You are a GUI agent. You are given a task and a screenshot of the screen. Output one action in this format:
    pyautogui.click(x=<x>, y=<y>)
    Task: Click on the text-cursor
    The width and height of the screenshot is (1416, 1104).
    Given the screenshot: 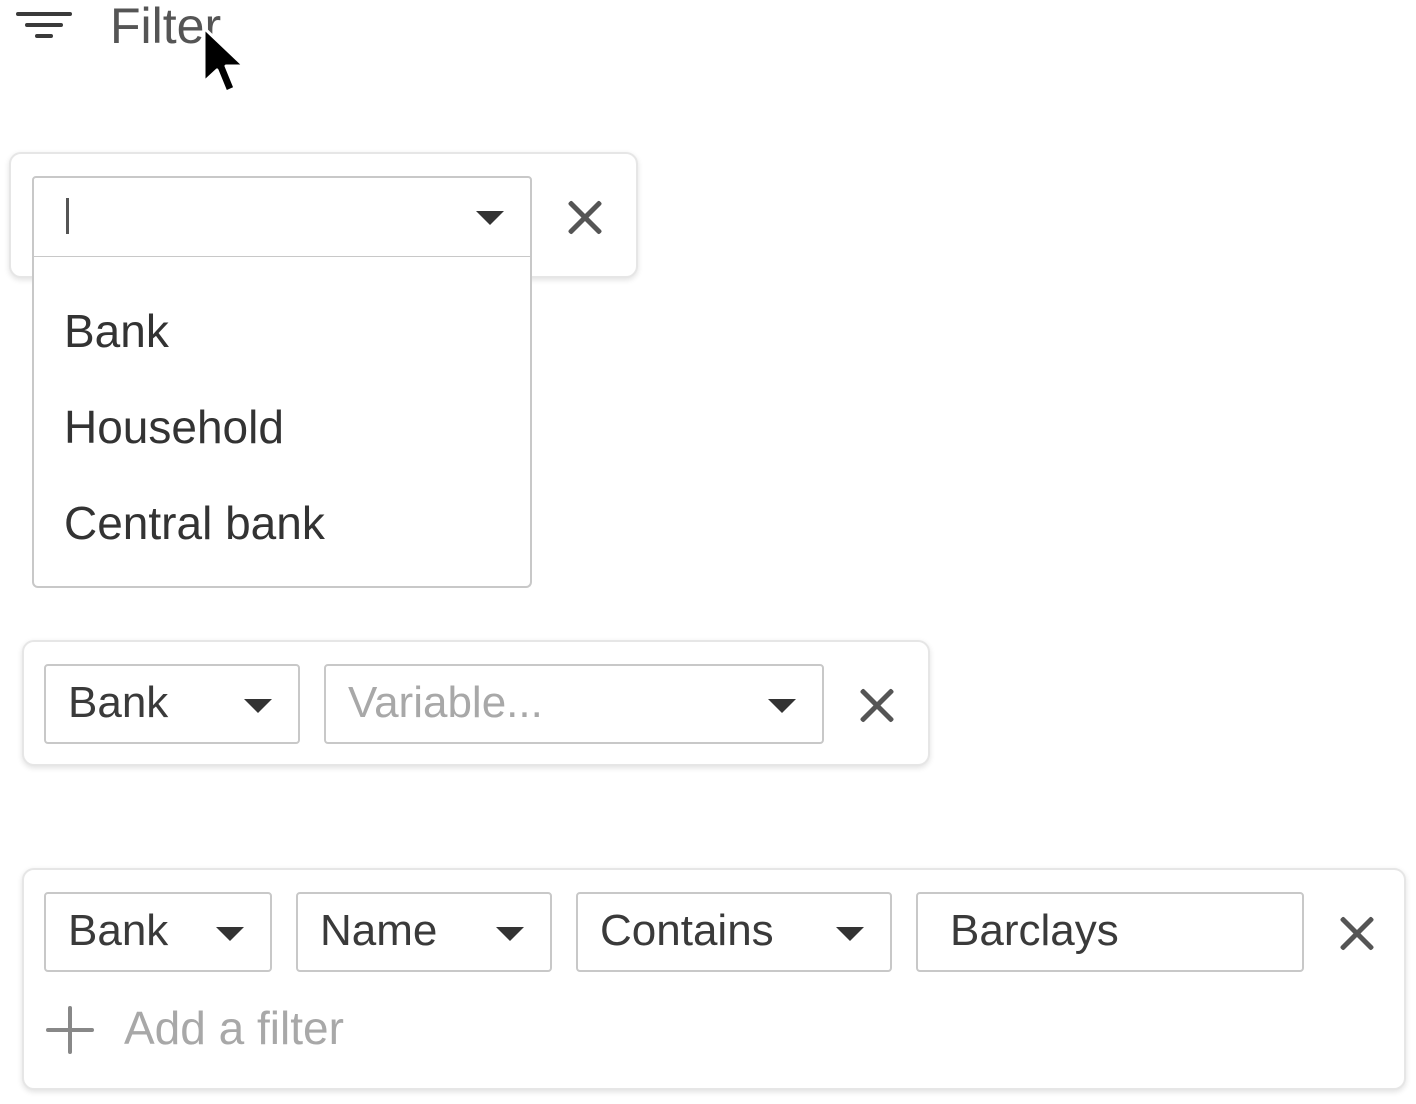 What is the action you would take?
    pyautogui.click(x=67, y=216)
    